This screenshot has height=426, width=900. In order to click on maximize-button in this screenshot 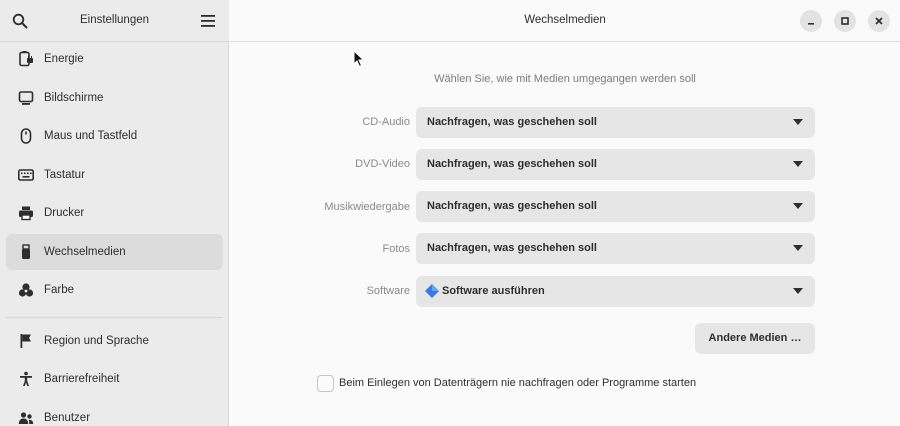, I will do `click(845, 21)`.